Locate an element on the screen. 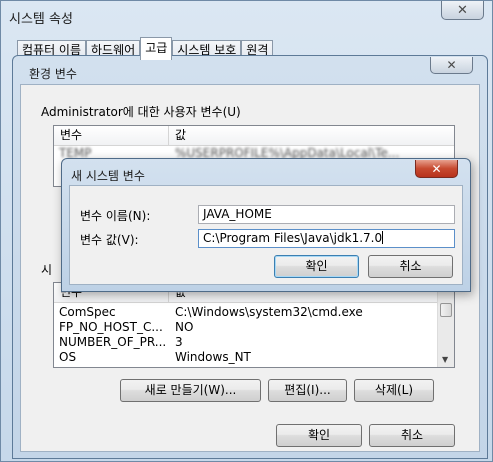  user-variables-label: Administrator에 대한 사용자 변수(U) is located at coordinates (141, 112).